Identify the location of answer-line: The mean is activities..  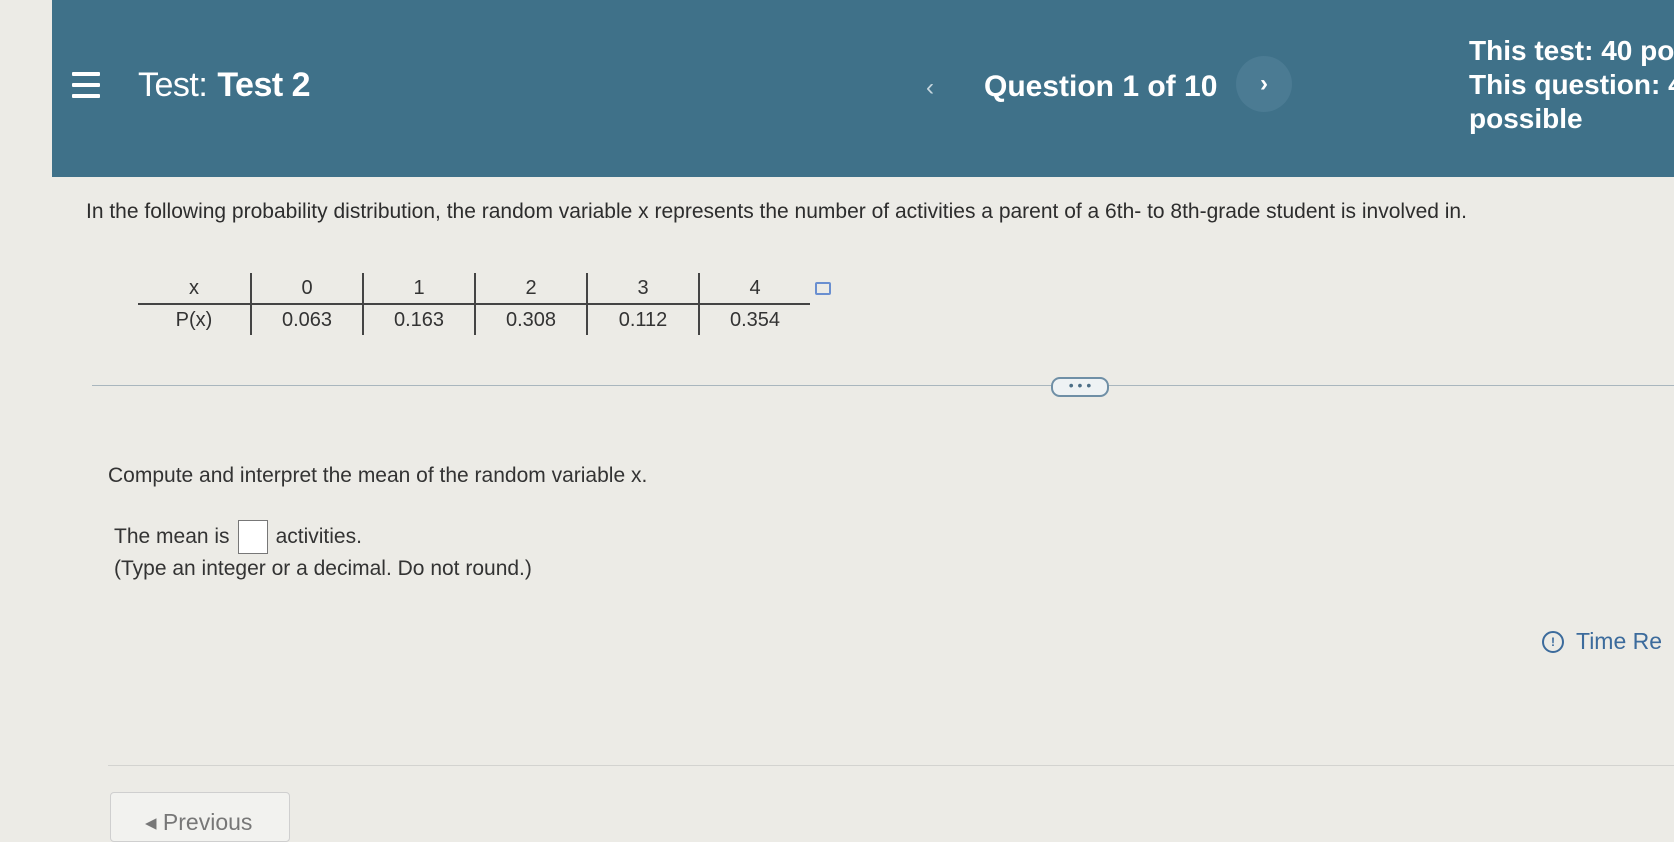
(238, 537).